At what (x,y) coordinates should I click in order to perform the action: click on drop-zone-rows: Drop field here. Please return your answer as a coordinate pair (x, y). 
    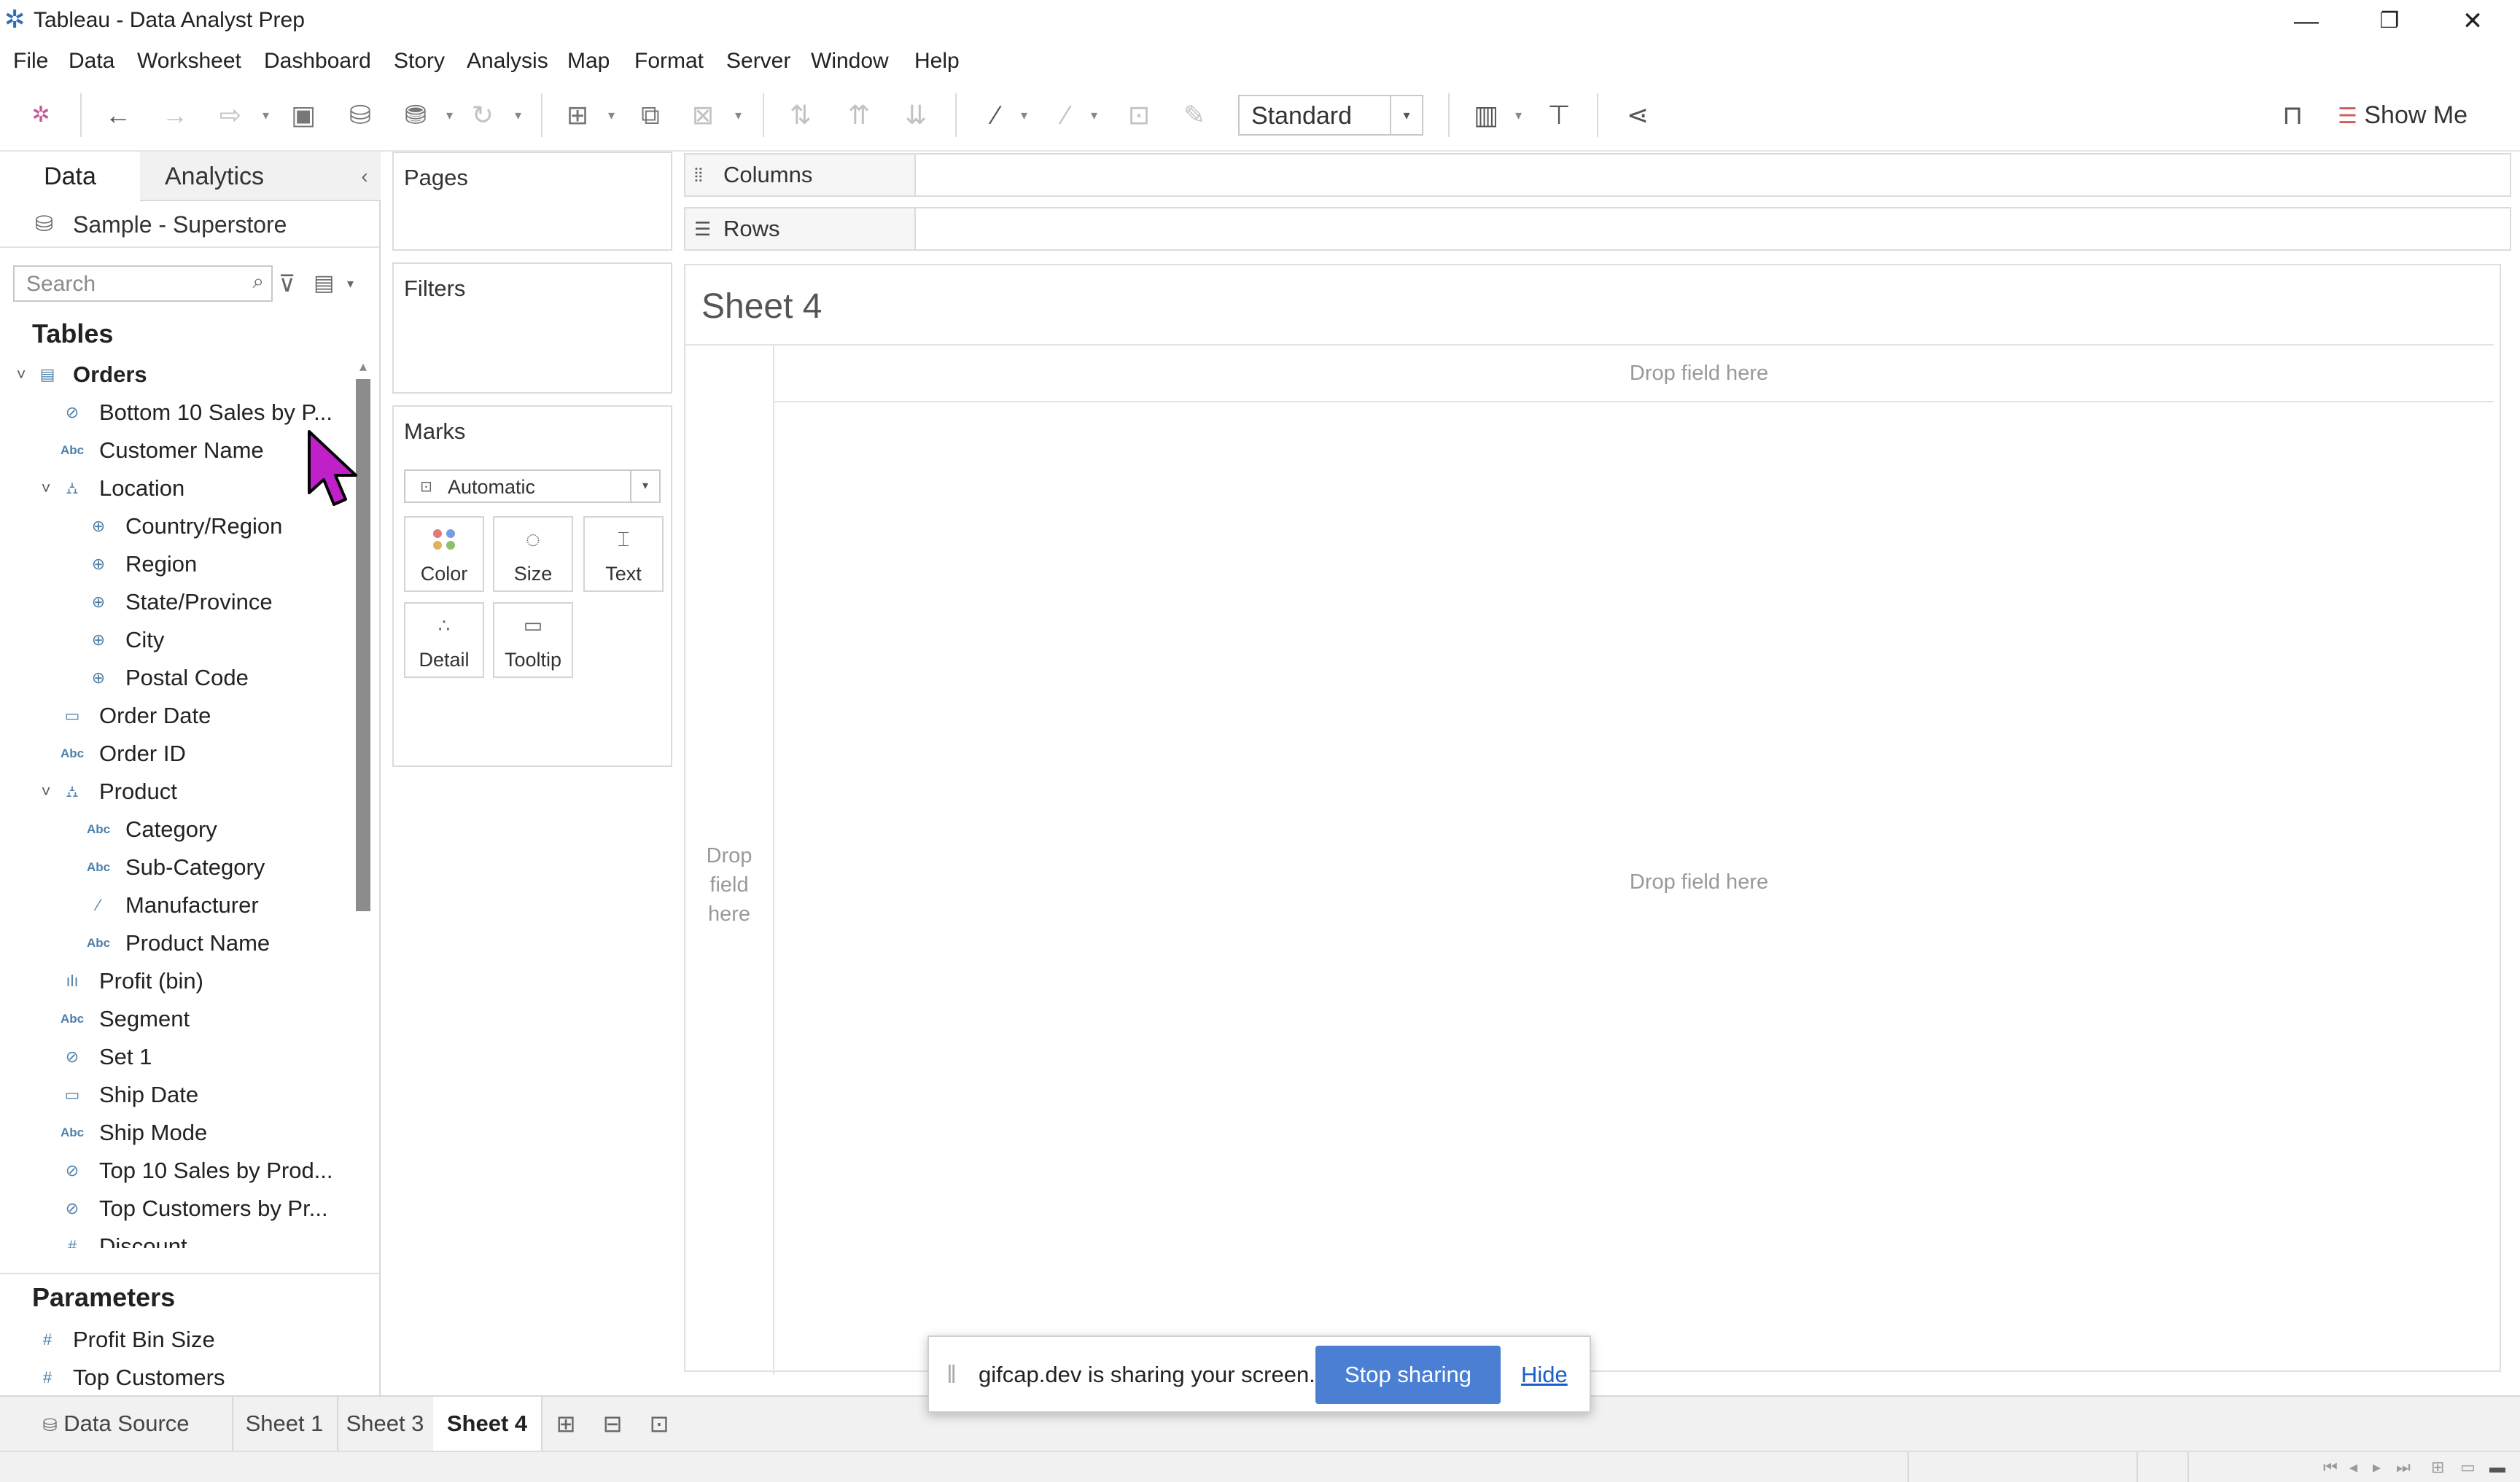
    Looking at the image, I should click on (729, 885).